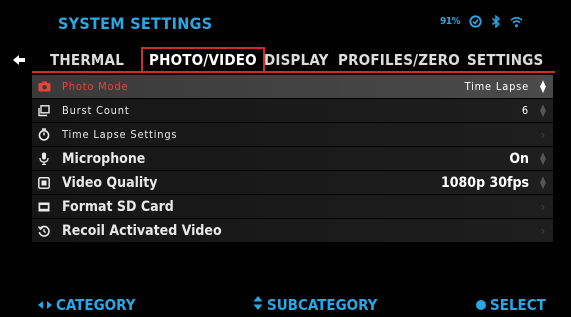 This screenshot has width=571, height=317. I want to click on hint-select: SELECT, so click(511, 305).